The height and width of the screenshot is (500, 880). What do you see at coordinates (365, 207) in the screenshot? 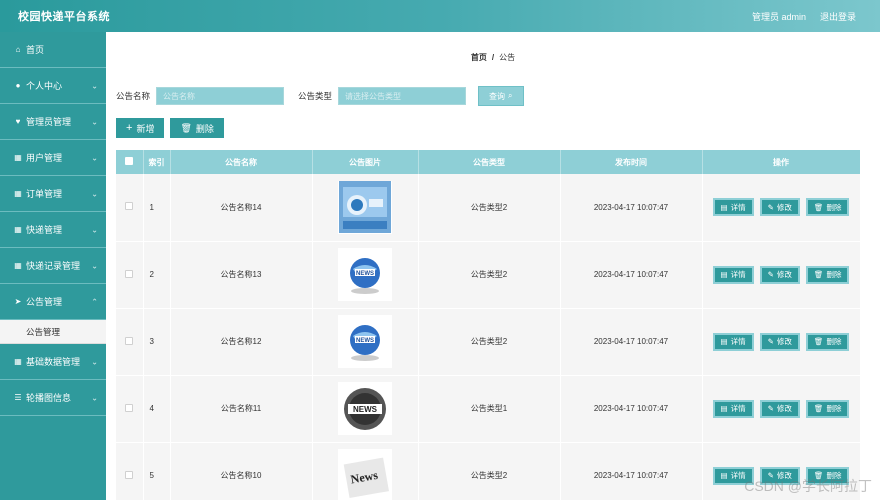
I see `notice-thumbnail` at bounding box center [365, 207].